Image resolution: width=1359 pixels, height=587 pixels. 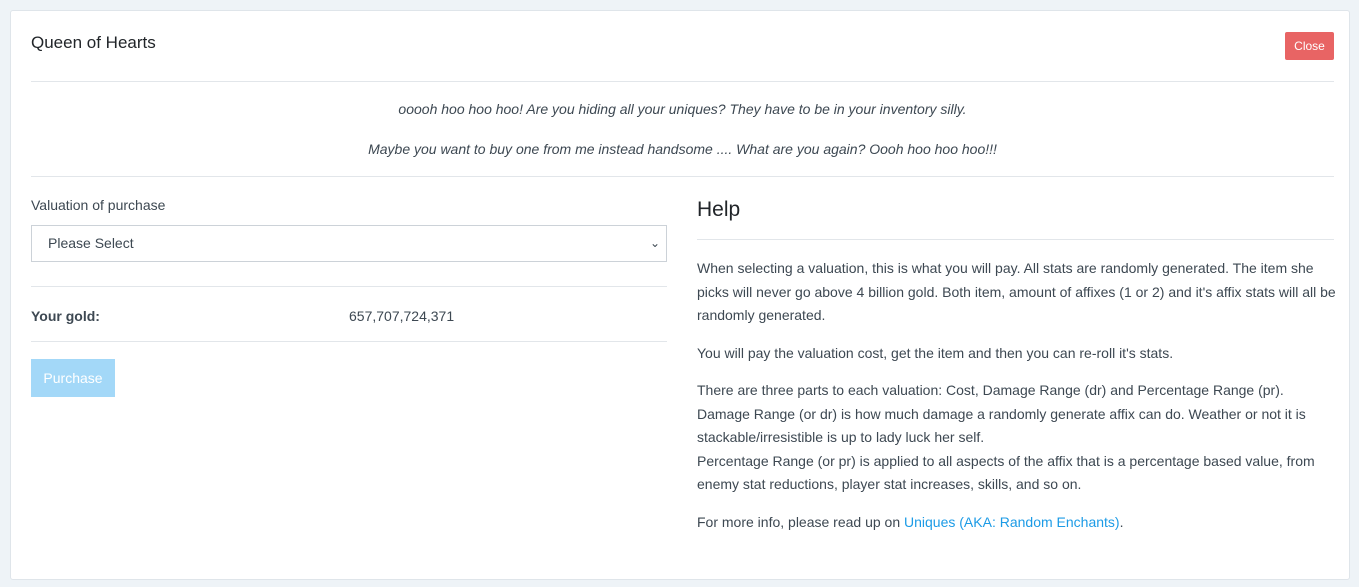 What do you see at coordinates (1309, 46) in the screenshot?
I see `close-button: Close` at bounding box center [1309, 46].